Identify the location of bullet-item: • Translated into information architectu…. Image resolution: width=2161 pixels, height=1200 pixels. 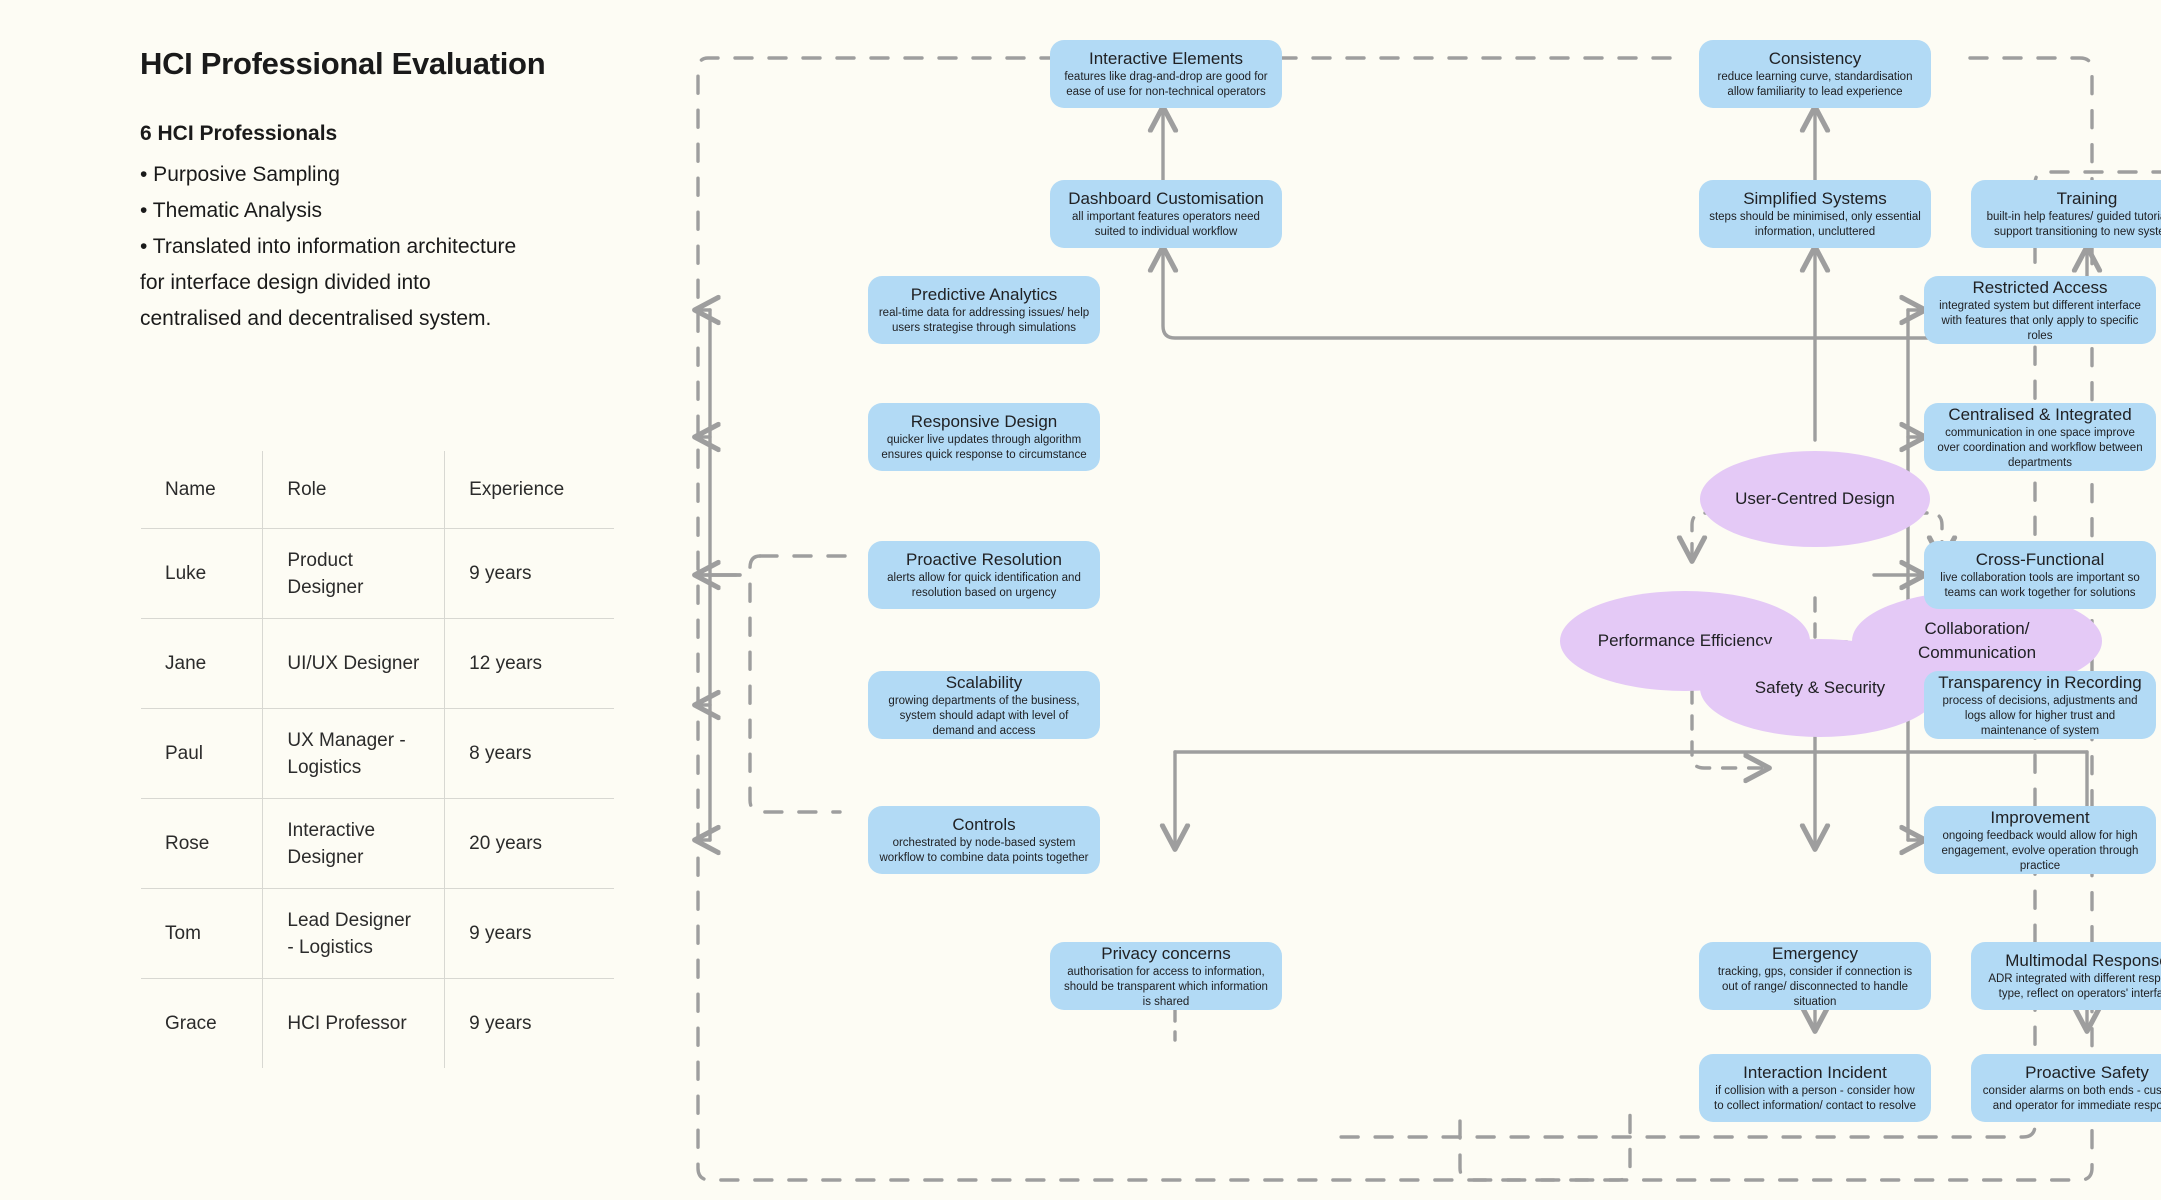
(328, 246).